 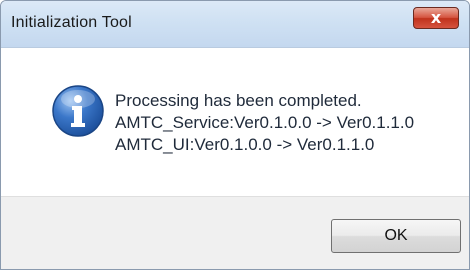 I want to click on ok-button: OK, so click(x=396, y=236).